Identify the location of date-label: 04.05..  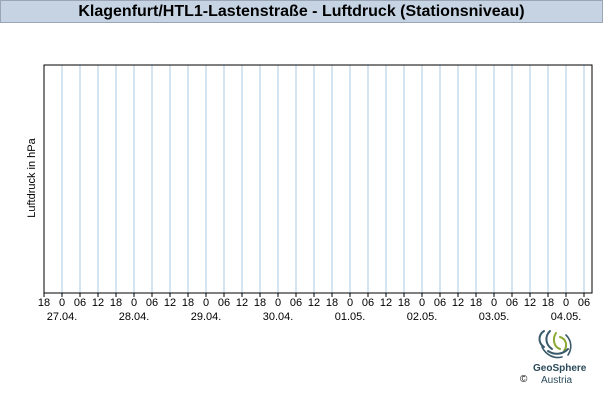
(566, 317).